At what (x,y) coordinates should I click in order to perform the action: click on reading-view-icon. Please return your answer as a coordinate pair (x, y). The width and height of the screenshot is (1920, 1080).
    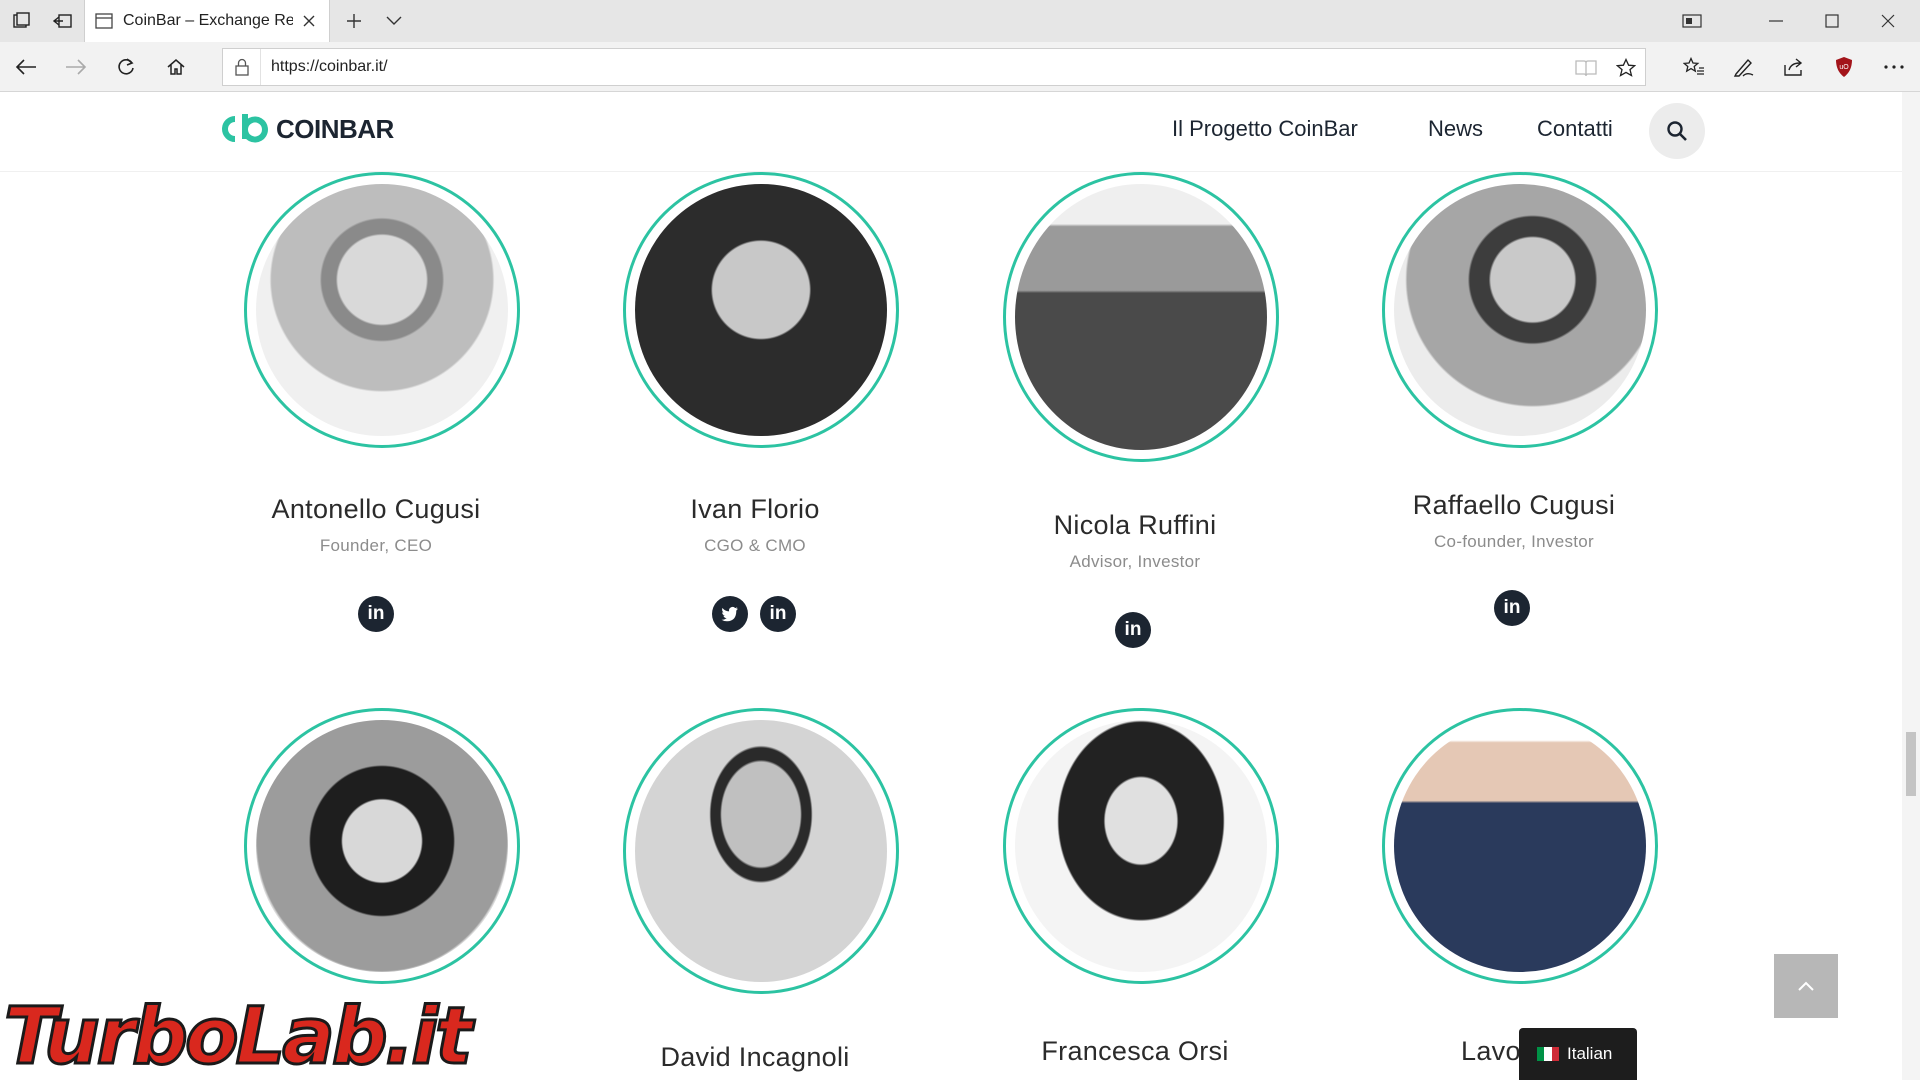
    Looking at the image, I should click on (1586, 68).